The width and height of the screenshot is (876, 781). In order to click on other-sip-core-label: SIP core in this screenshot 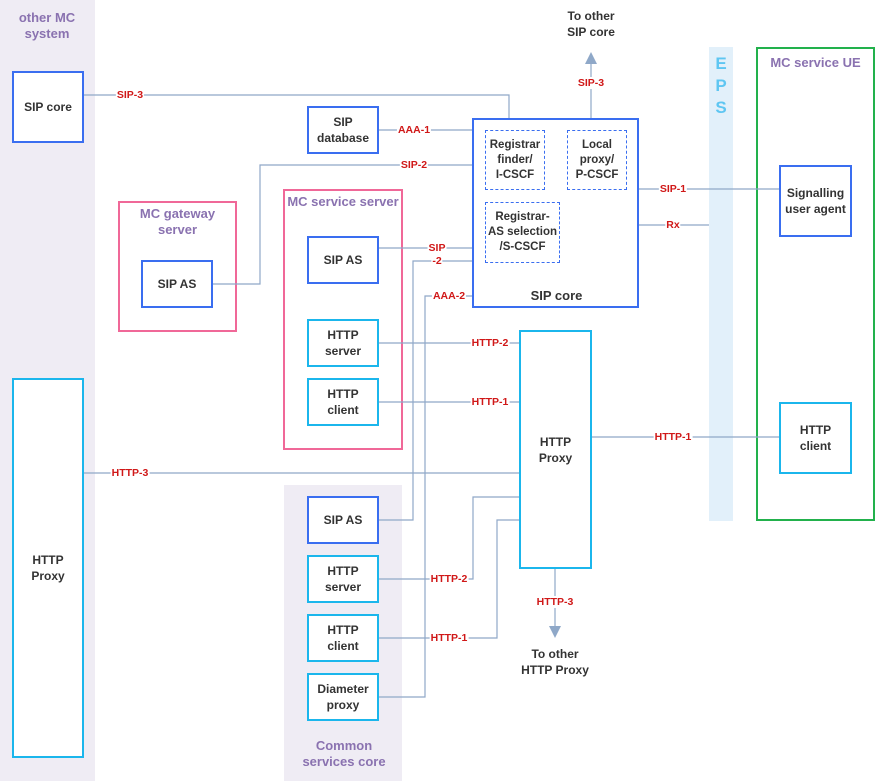, I will do `click(48, 107)`.